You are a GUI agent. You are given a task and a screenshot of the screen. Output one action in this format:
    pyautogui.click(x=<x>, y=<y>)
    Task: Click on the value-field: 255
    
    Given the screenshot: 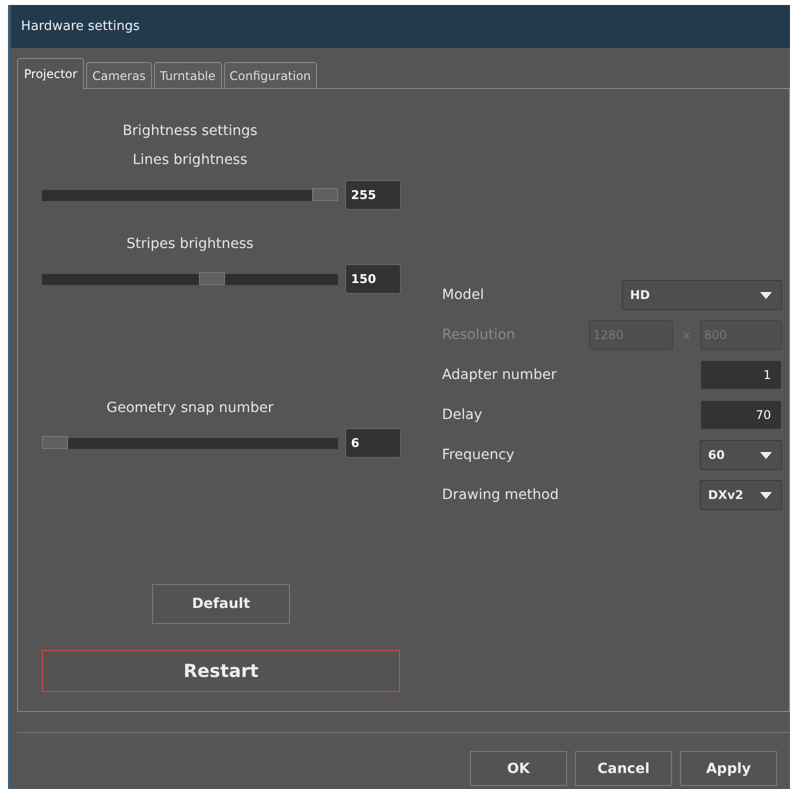 What is the action you would take?
    pyautogui.click(x=373, y=195)
    